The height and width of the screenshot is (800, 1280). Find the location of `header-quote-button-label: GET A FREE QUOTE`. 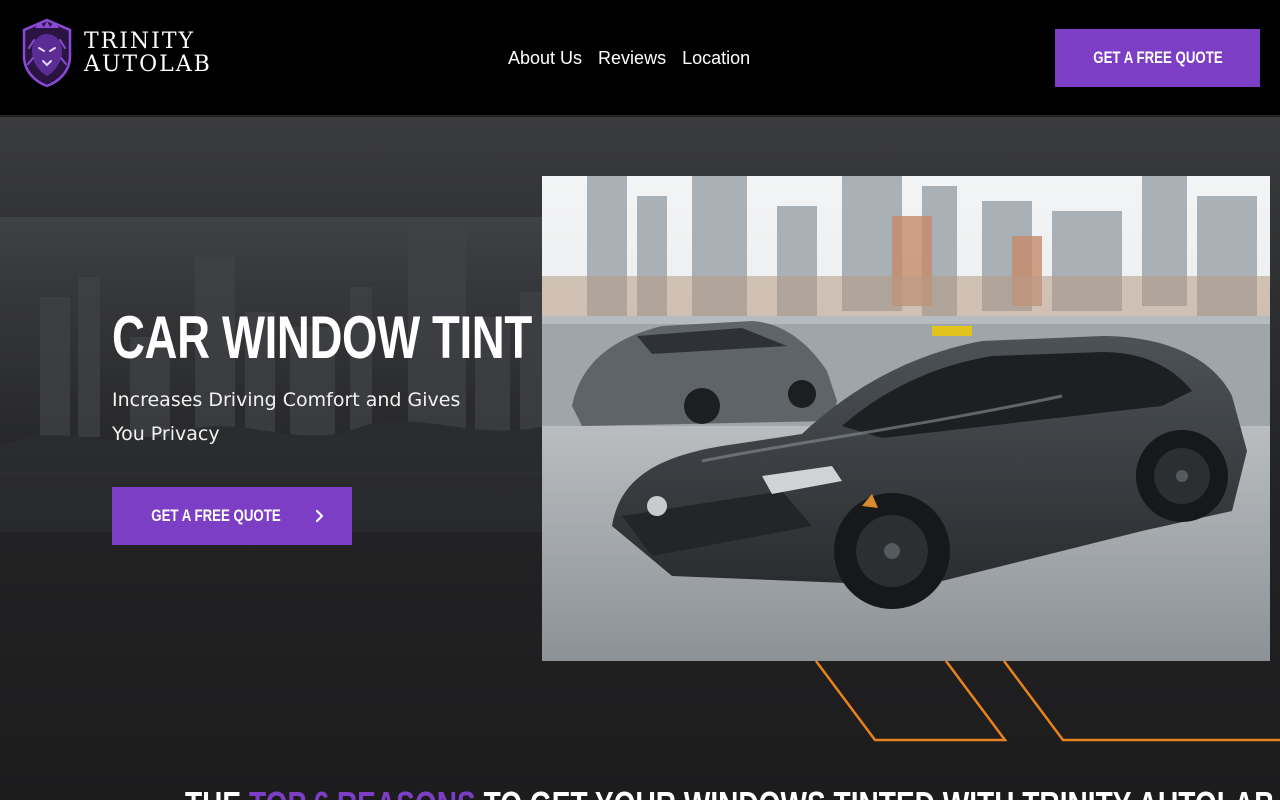

header-quote-button-label: GET A FREE QUOTE is located at coordinates (1157, 57).